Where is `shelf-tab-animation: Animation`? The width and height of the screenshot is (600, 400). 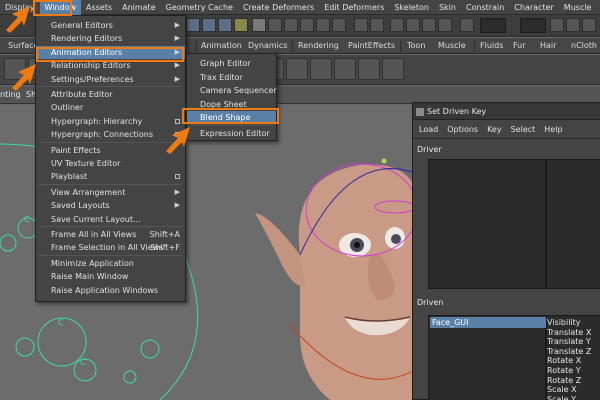
shelf-tab-animation: Animation is located at coordinates (221, 46).